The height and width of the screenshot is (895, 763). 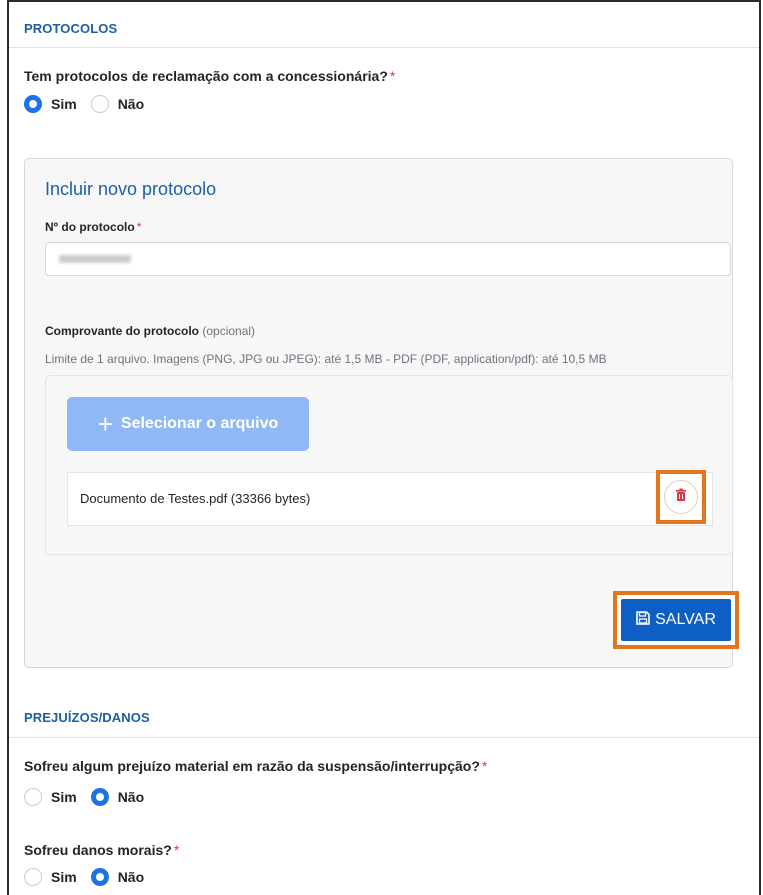 I want to click on protocol-number-input, so click(x=388, y=259).